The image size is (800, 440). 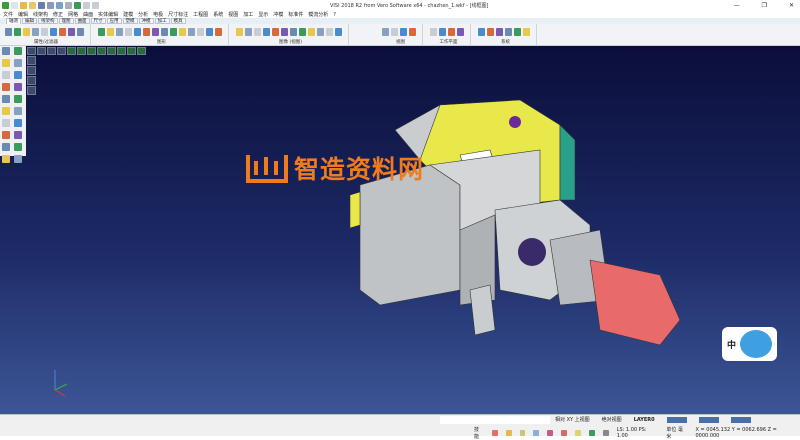 What do you see at coordinates (68, 5) in the screenshot?
I see `settings-icon` at bounding box center [68, 5].